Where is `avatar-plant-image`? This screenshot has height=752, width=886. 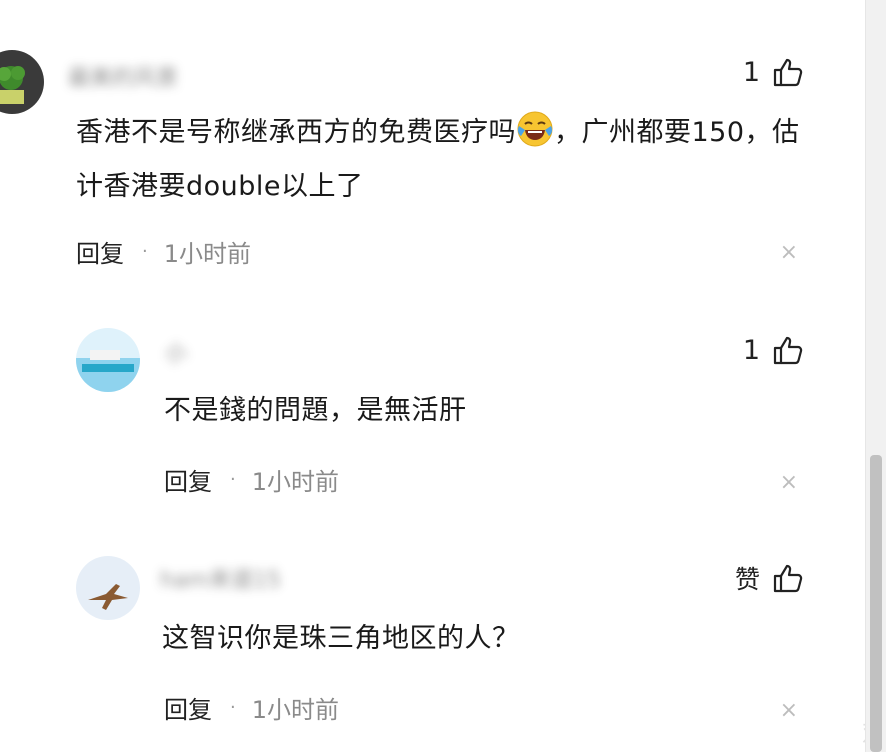
avatar-plant-image is located at coordinates (22, 82).